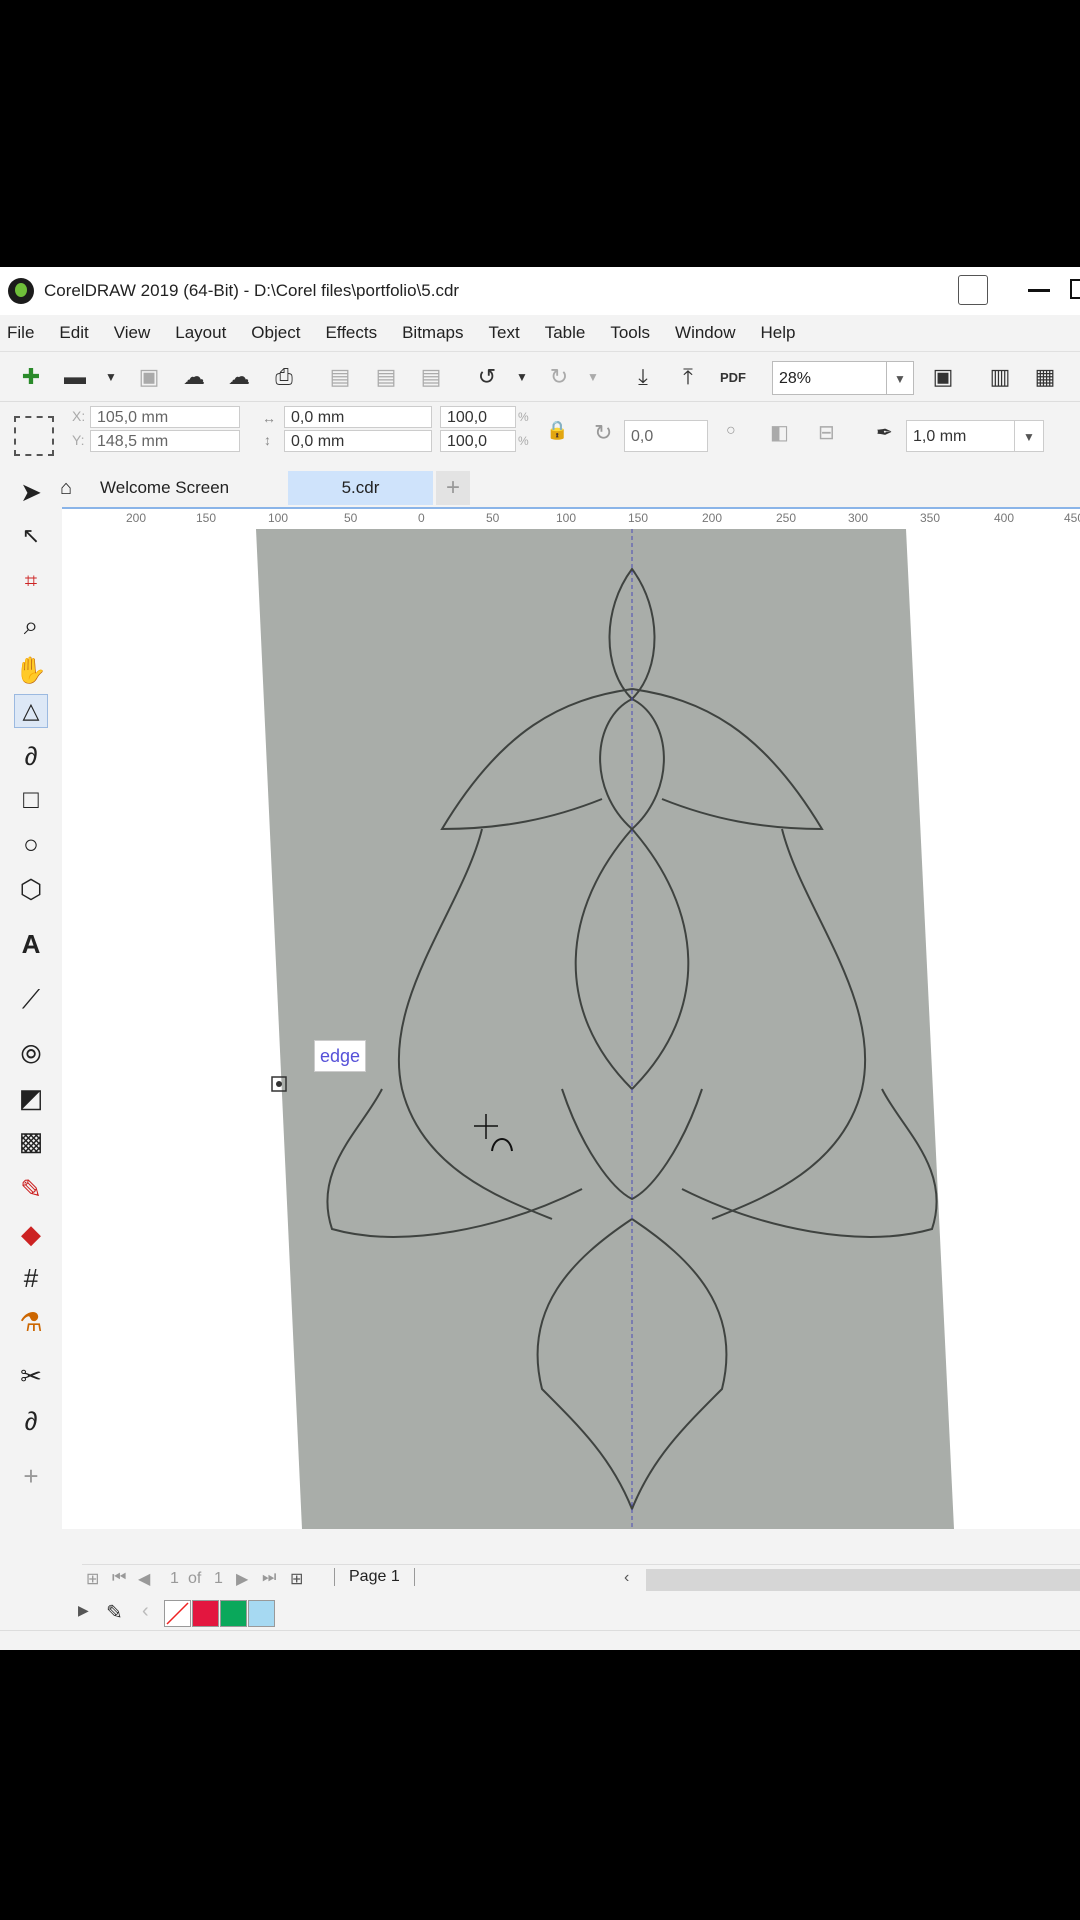 Image resolution: width=1080 pixels, height=1920 pixels. What do you see at coordinates (31, 1141) in the screenshot?
I see `transparency-tool-icon: ▩` at bounding box center [31, 1141].